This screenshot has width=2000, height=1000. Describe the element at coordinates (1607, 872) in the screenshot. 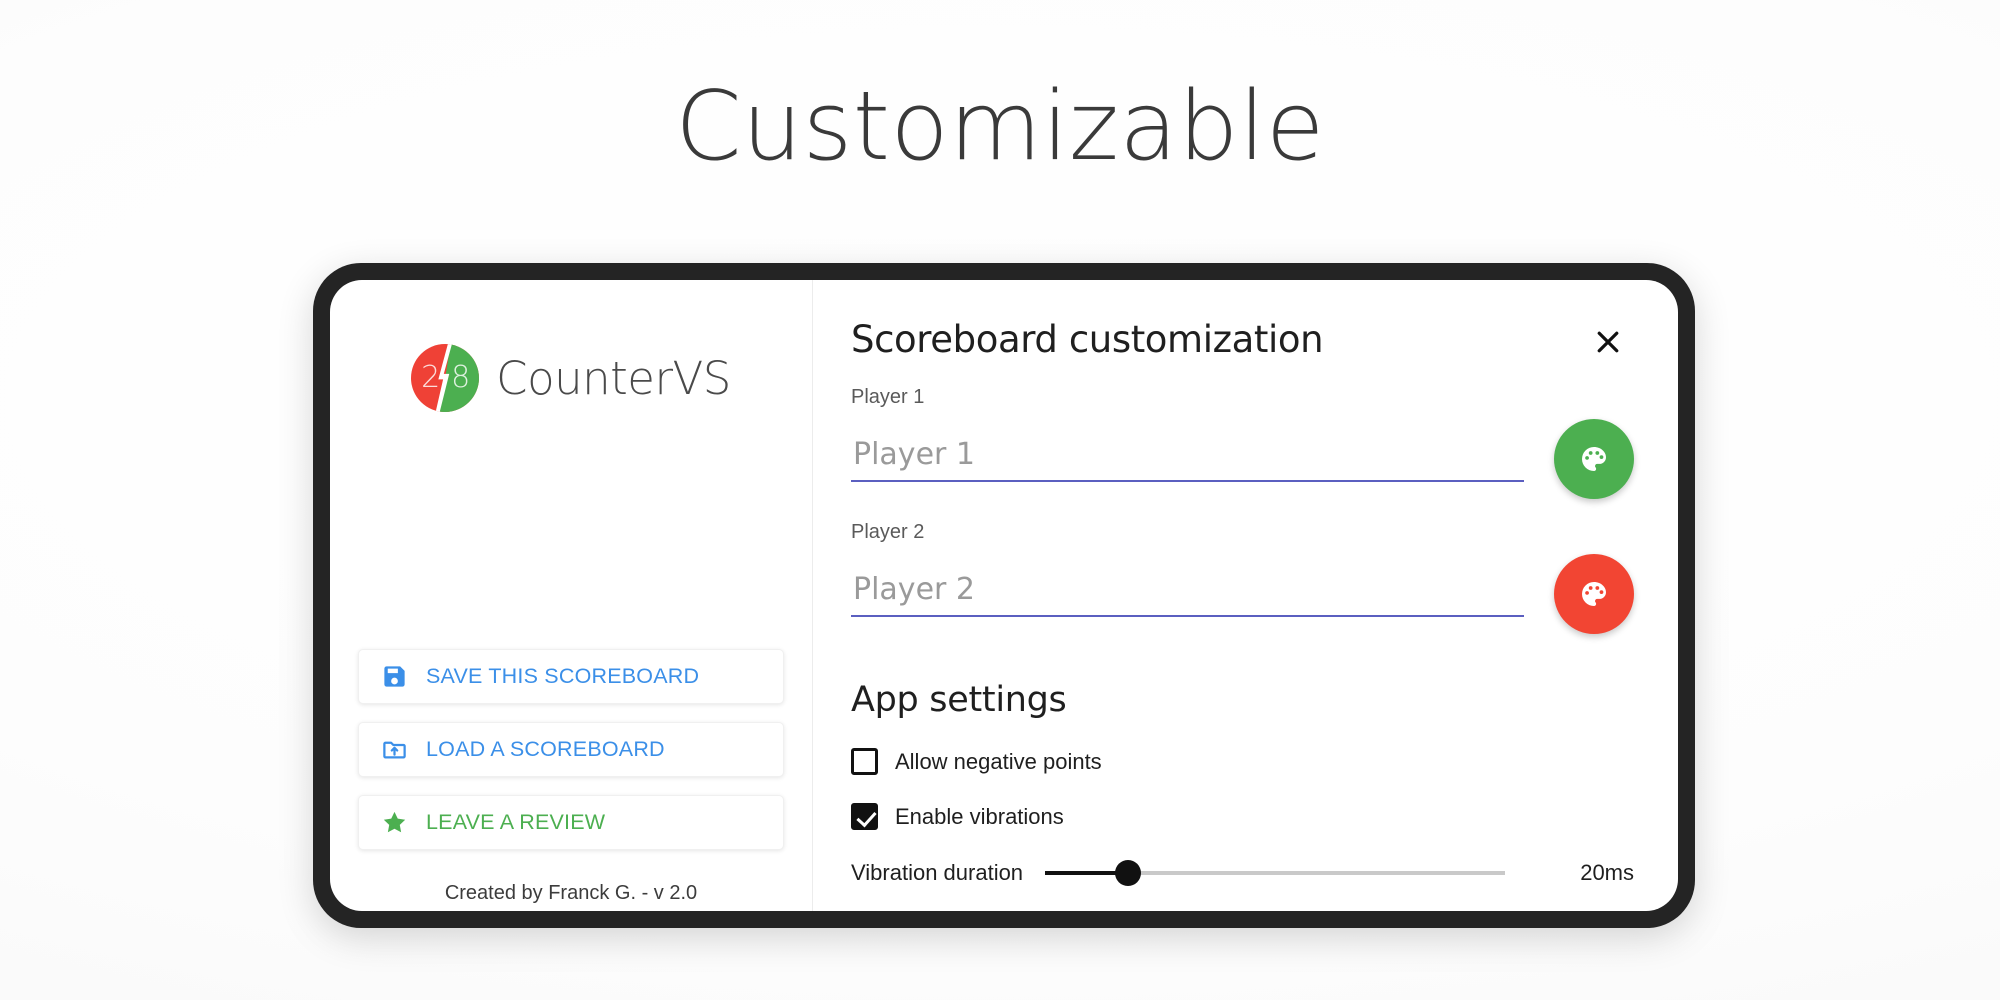

I see `vibration-duration-value: 20ms` at that location.